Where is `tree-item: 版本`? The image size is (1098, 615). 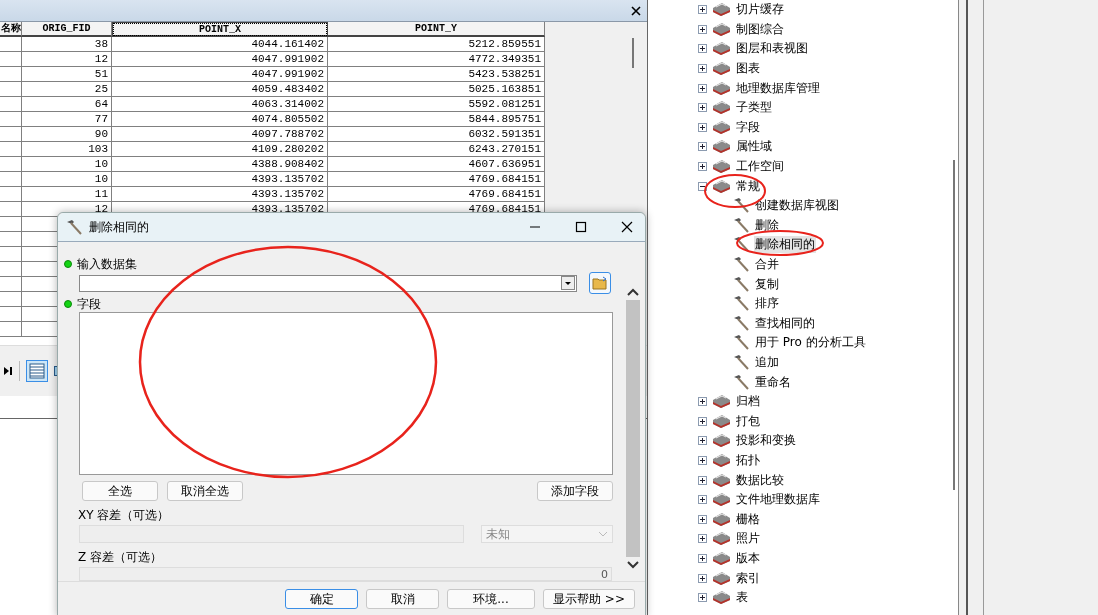
tree-item: 版本 is located at coordinates (748, 558).